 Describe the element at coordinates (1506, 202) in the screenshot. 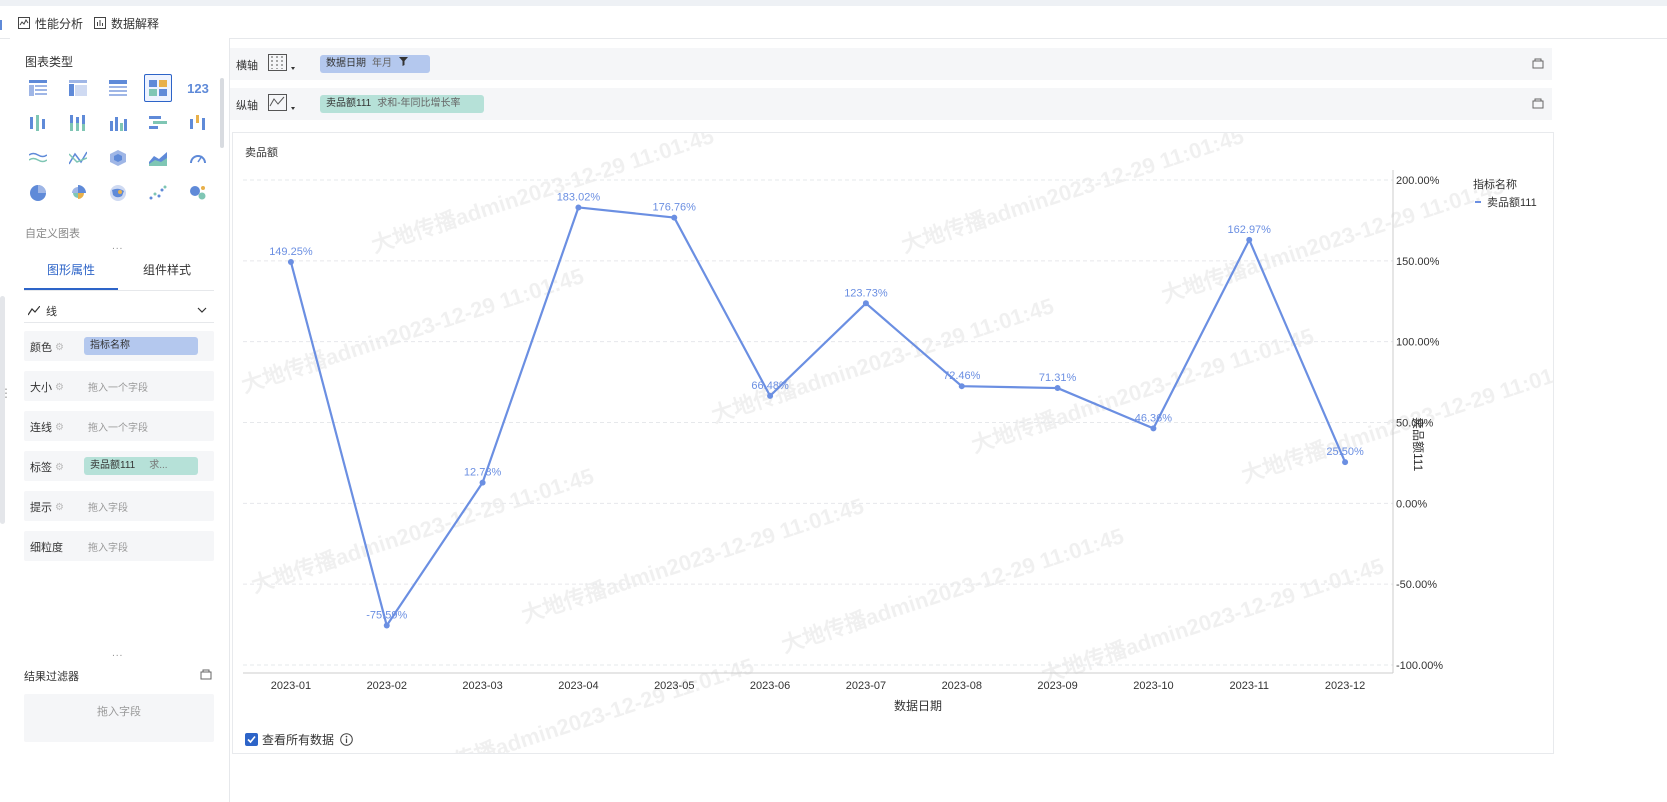

I see `legend-item: 卖品额111` at that location.